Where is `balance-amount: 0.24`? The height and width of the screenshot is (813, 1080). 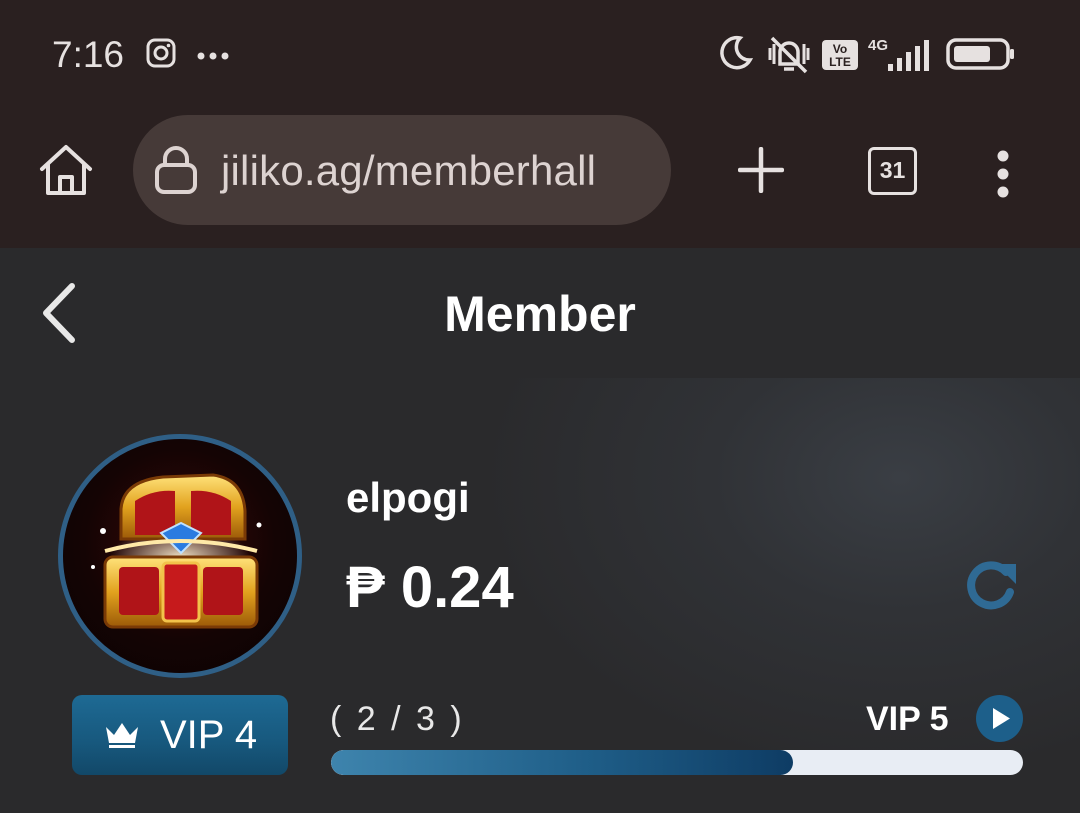 balance-amount: 0.24 is located at coordinates (457, 587).